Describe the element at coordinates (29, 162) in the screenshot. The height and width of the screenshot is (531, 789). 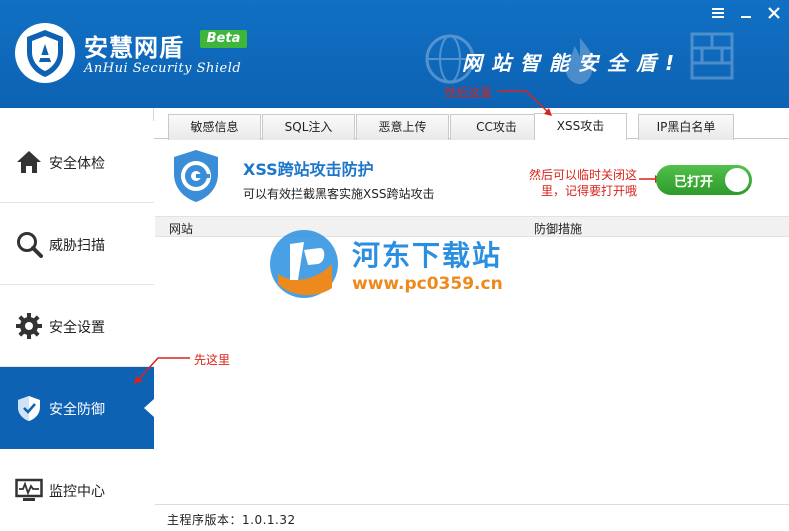
I see `home-icon` at that location.